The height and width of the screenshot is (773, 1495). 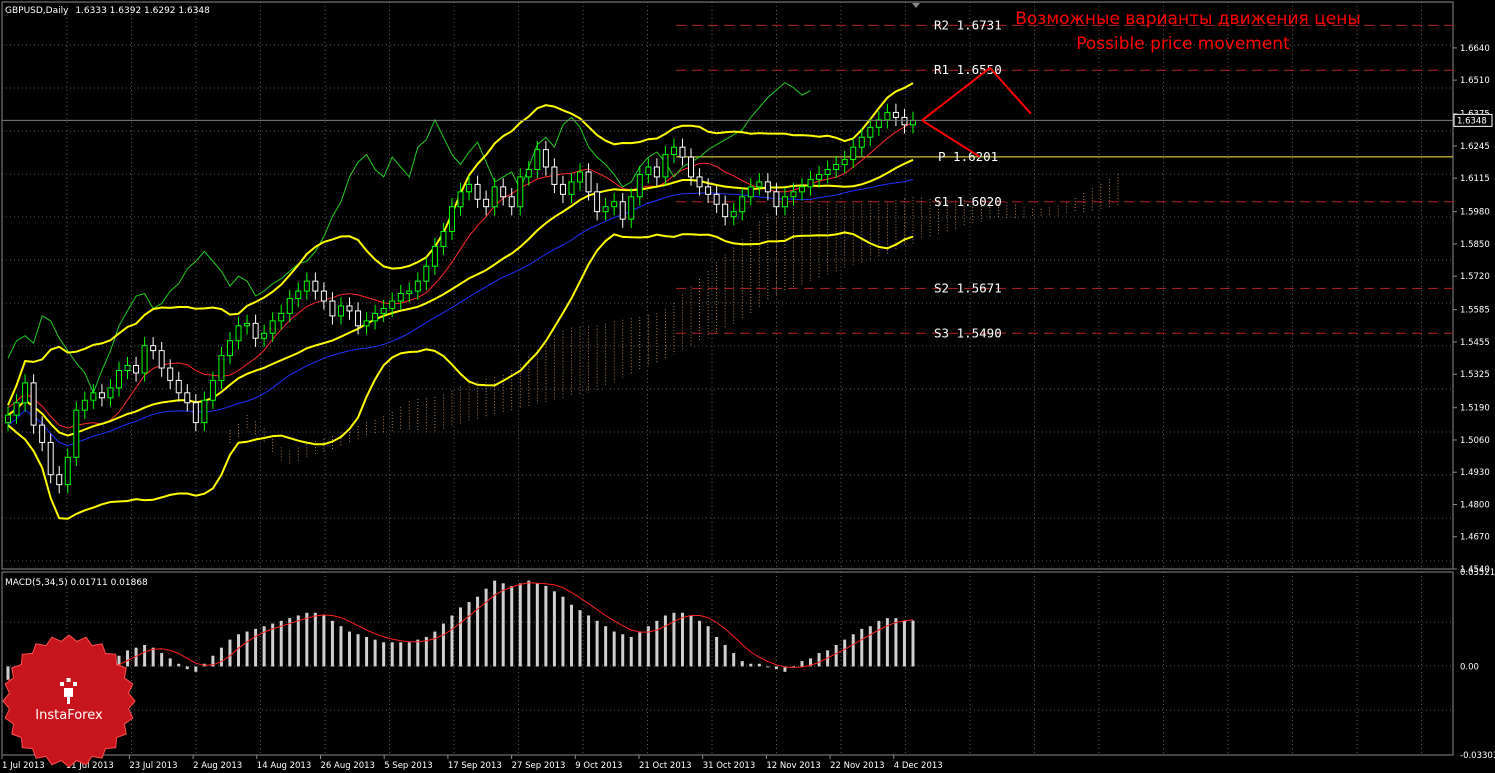 What do you see at coordinates (968, 156) in the screenshot?
I see `pivot-label-p: P 1.6201` at bounding box center [968, 156].